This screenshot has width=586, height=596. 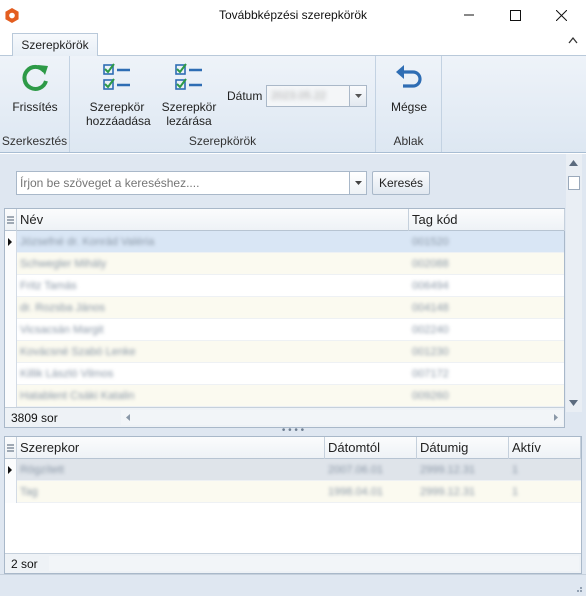 I want to click on table-row: dr. Rozsba János 004148, so click(x=284, y=308).